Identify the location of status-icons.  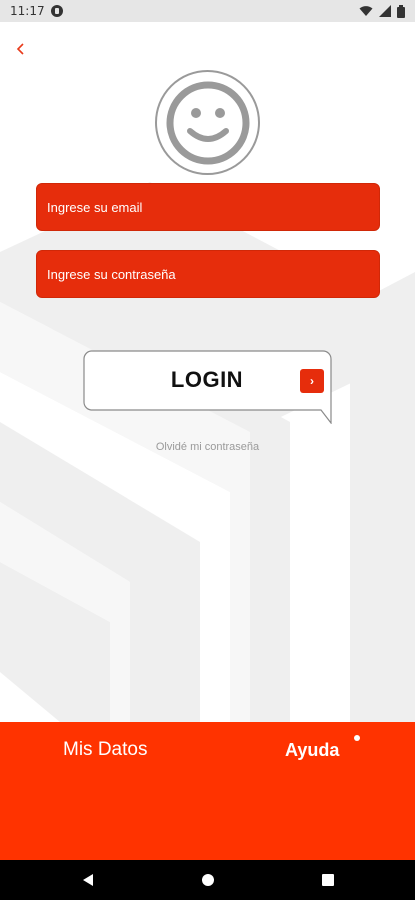
(382, 11).